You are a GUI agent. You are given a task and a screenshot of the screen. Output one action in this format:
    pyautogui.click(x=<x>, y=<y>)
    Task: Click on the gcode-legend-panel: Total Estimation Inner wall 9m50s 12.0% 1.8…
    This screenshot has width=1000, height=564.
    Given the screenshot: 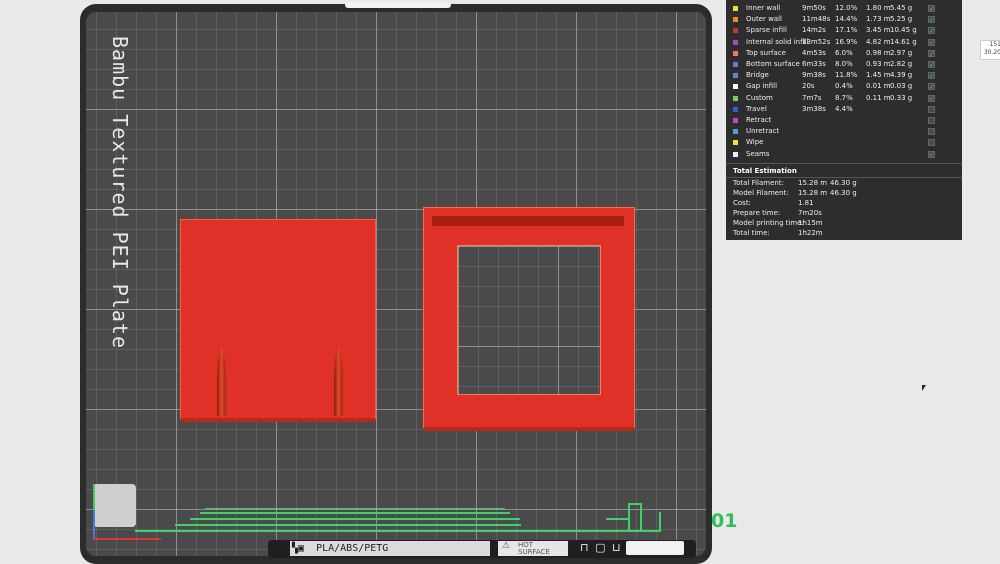 What is the action you would take?
    pyautogui.click(x=844, y=120)
    